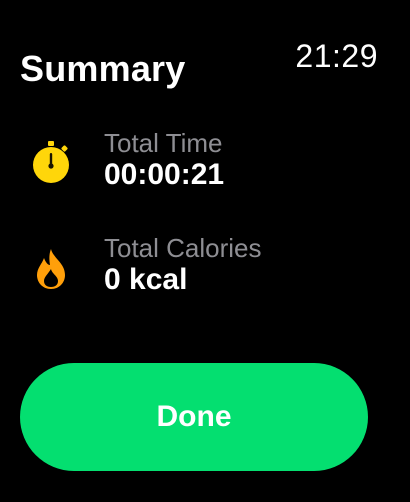  I want to click on clock-time: 21:29, so click(336, 56).